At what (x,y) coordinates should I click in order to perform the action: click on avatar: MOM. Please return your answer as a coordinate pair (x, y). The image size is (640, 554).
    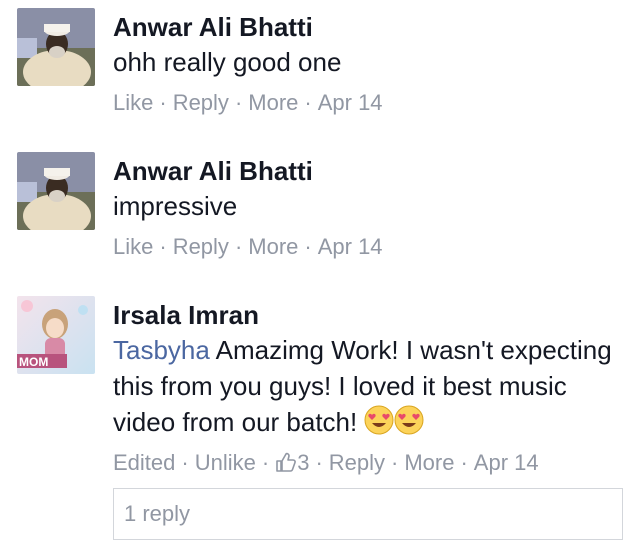
    Looking at the image, I should click on (56, 335).